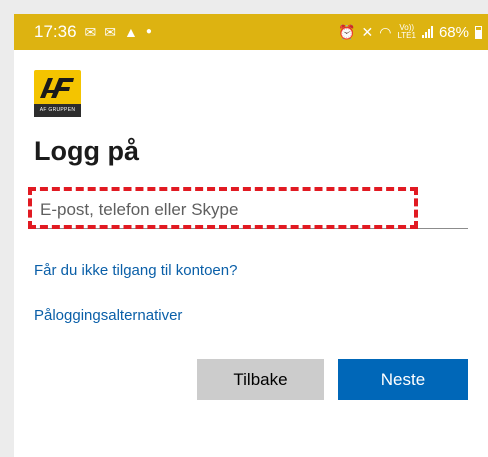 The height and width of the screenshot is (457, 488). I want to click on status-bar-left: 17:36 ✉ ✉ ▲ ●, so click(93, 32).